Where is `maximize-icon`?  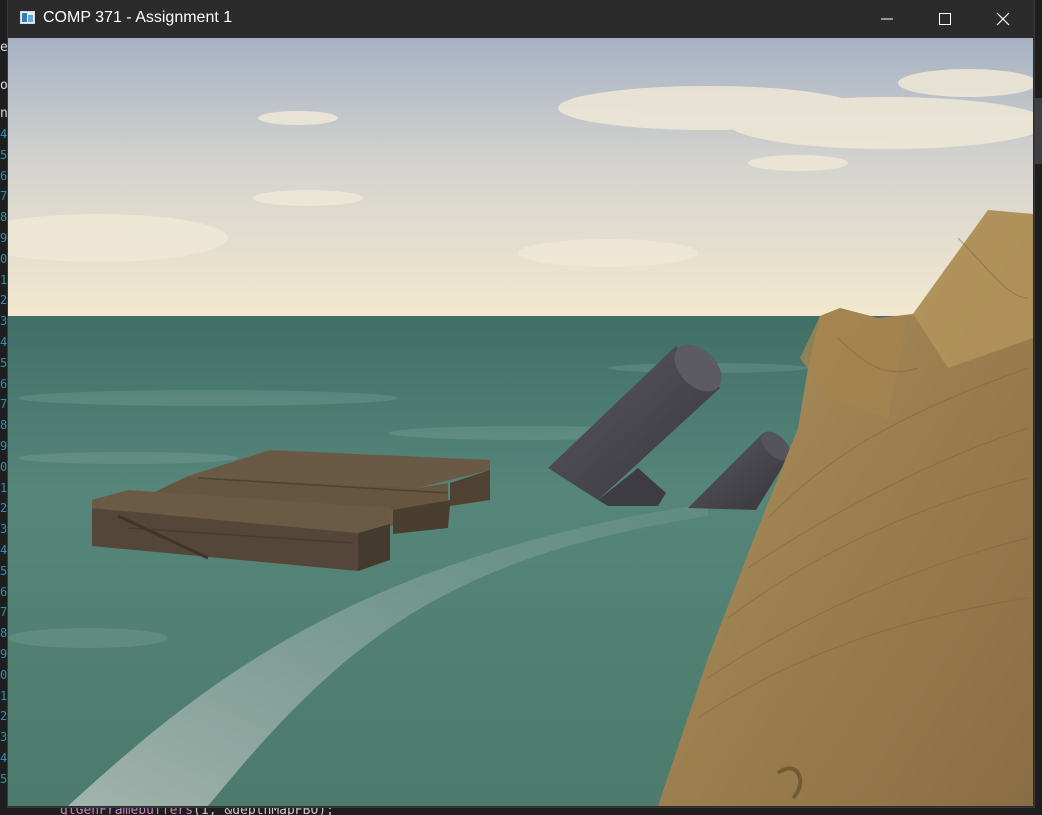 maximize-icon is located at coordinates (945, 19).